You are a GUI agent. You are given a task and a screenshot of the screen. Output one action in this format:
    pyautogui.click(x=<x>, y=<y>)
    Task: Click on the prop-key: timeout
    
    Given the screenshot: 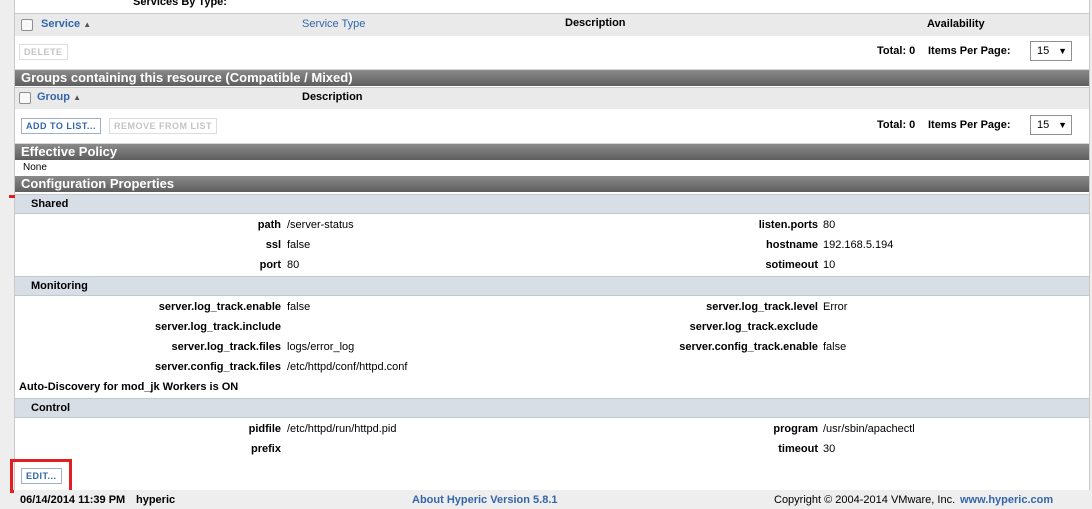 What is the action you would take?
    pyautogui.click(x=798, y=449)
    